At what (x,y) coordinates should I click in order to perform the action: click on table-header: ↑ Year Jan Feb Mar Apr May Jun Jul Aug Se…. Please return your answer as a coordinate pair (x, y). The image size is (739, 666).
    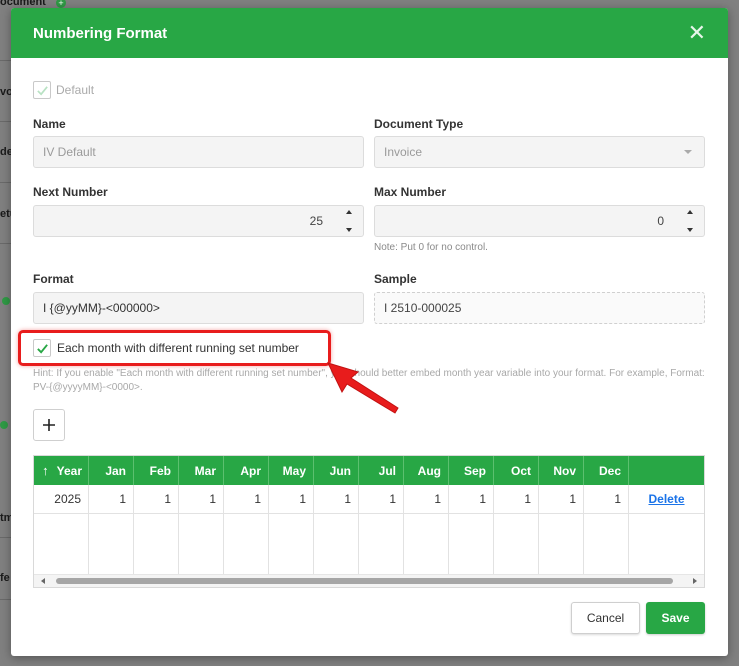
    Looking at the image, I should click on (369, 470).